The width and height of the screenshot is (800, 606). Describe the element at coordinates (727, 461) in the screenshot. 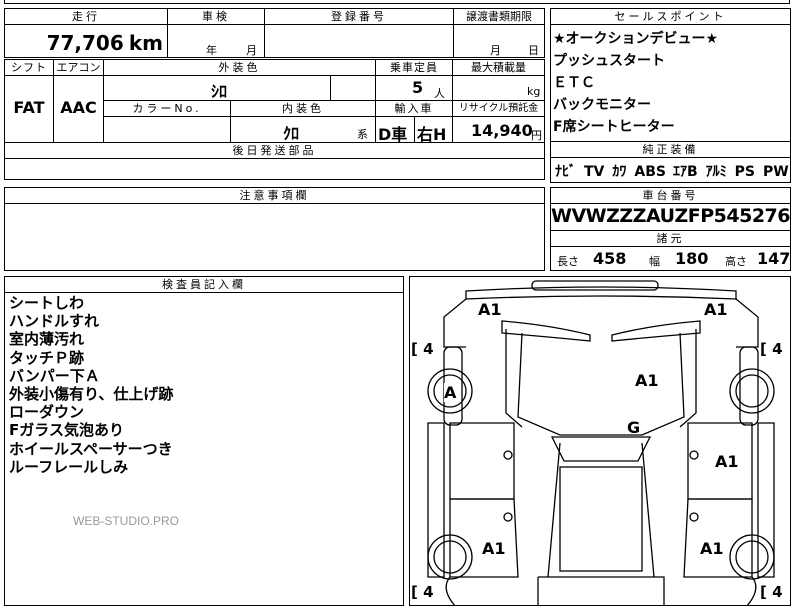

I see `mark-right-door: A1` at that location.